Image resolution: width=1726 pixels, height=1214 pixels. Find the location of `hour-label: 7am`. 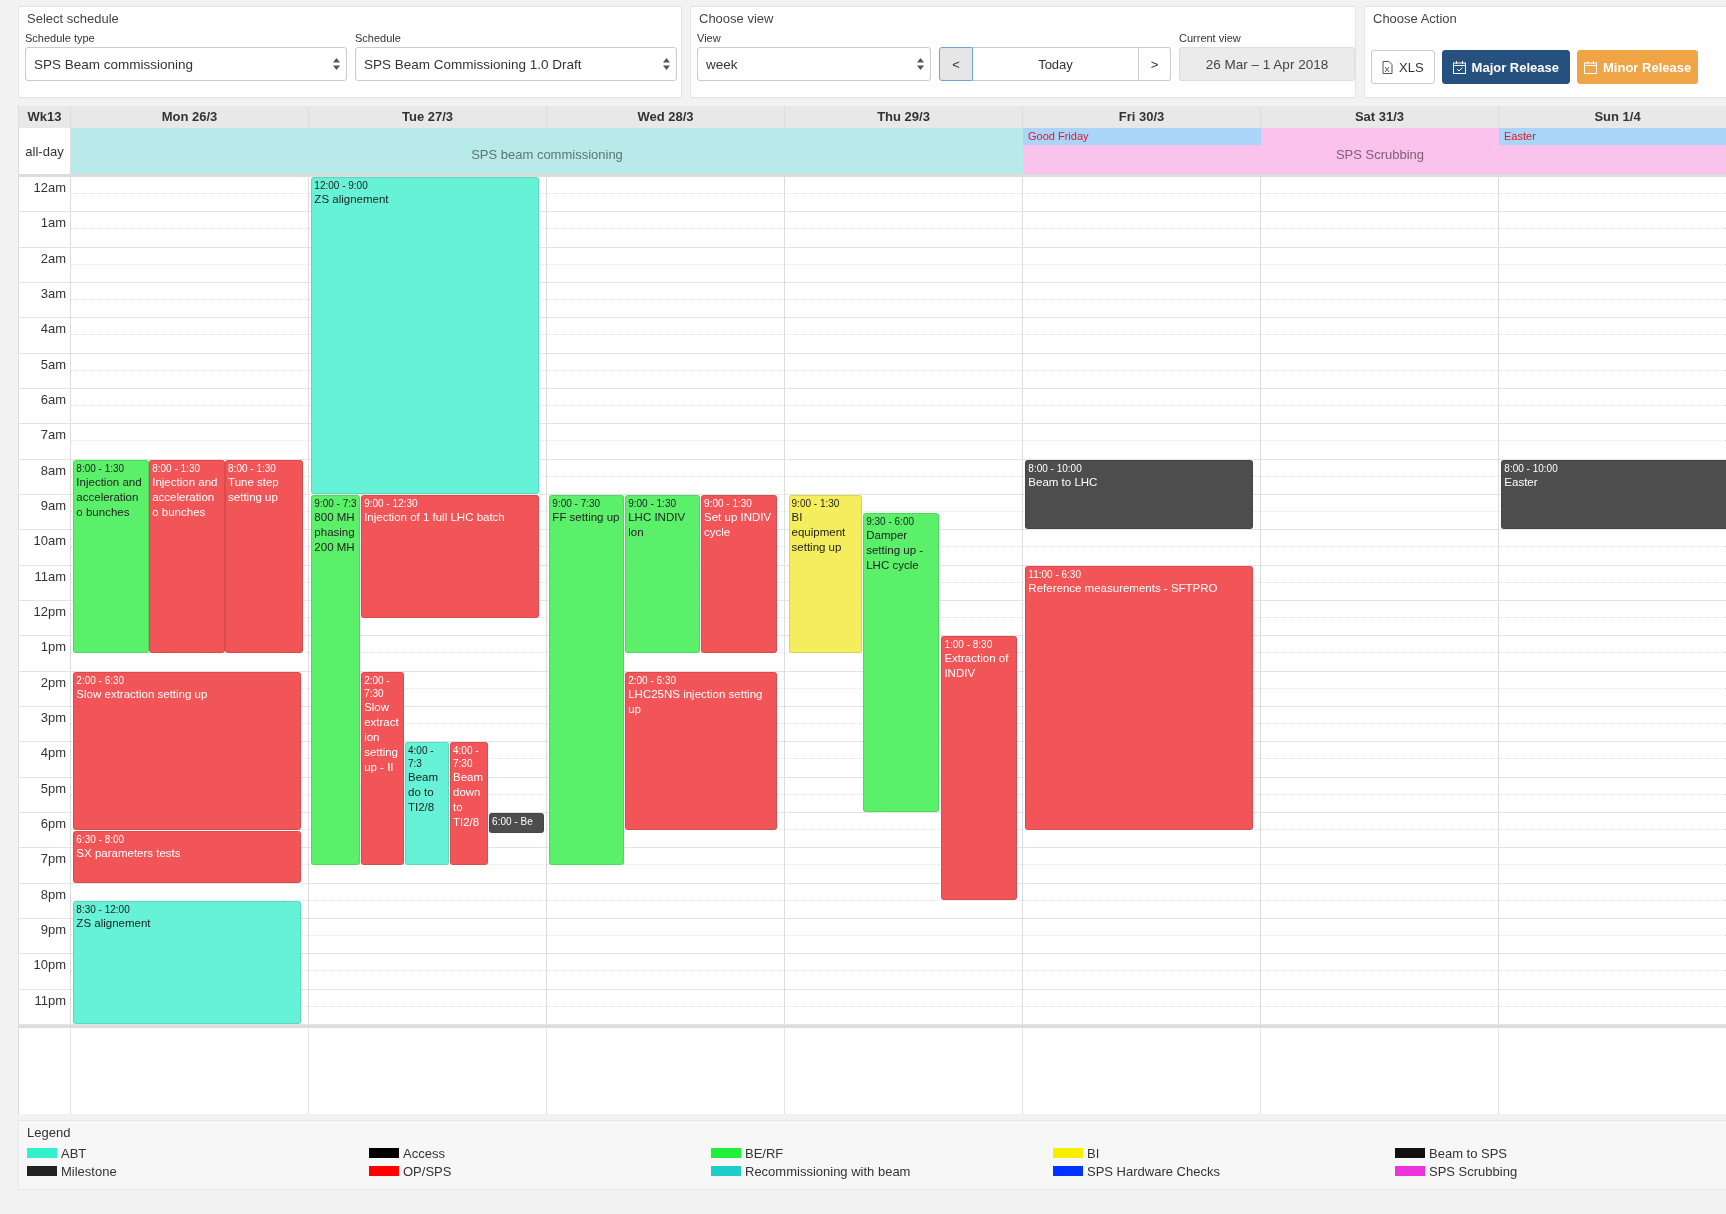

hour-label: 7am is located at coordinates (53, 435).